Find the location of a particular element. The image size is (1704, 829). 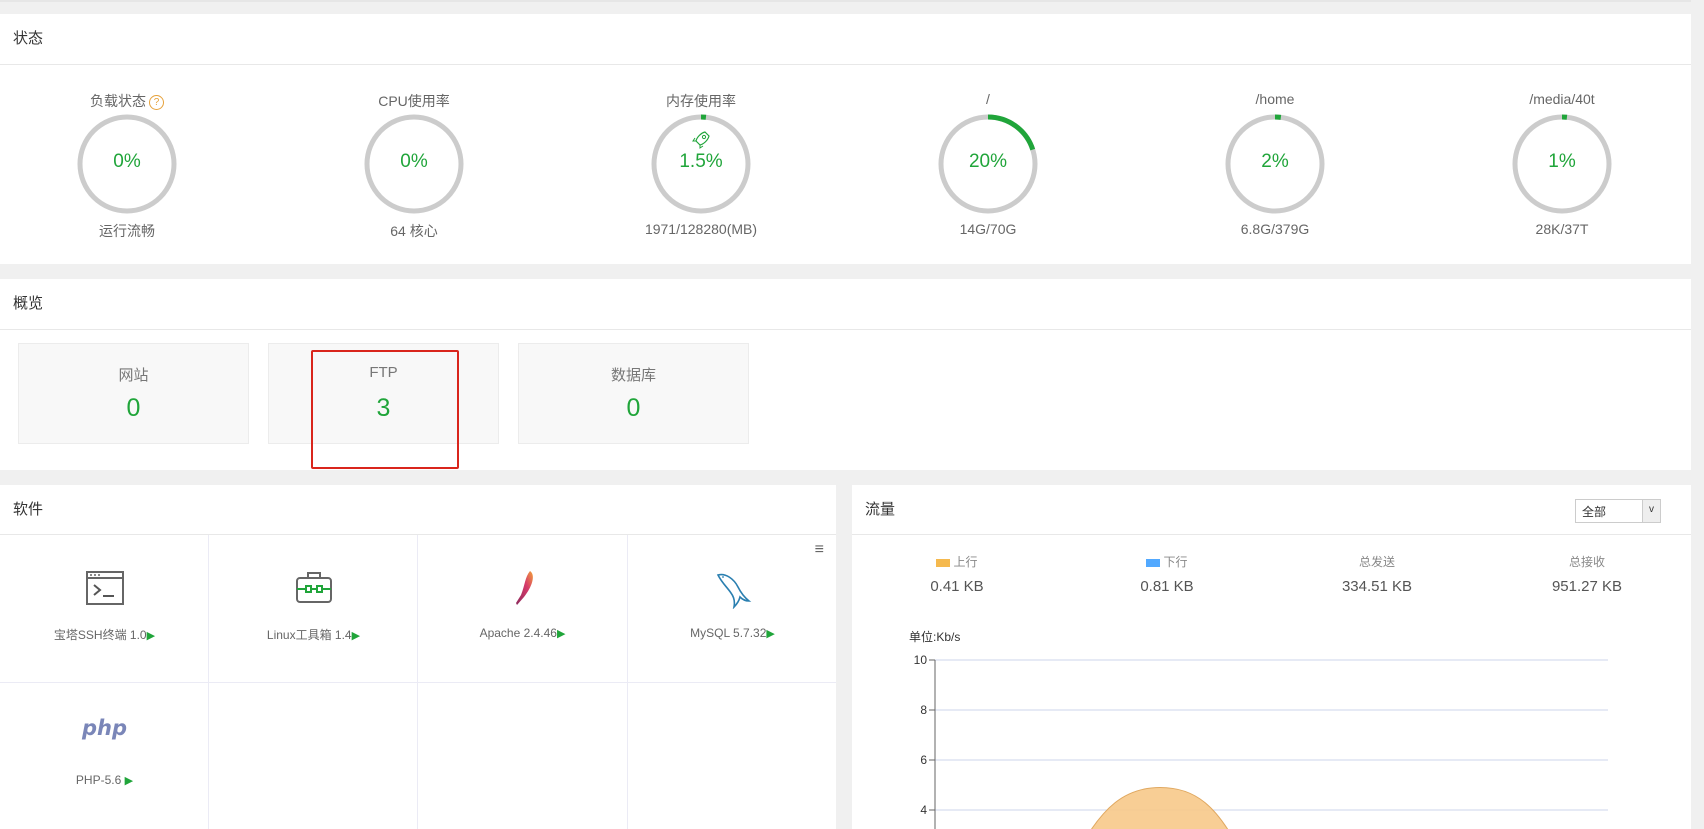

gauge-sub: 64 核心 is located at coordinates (414, 231).